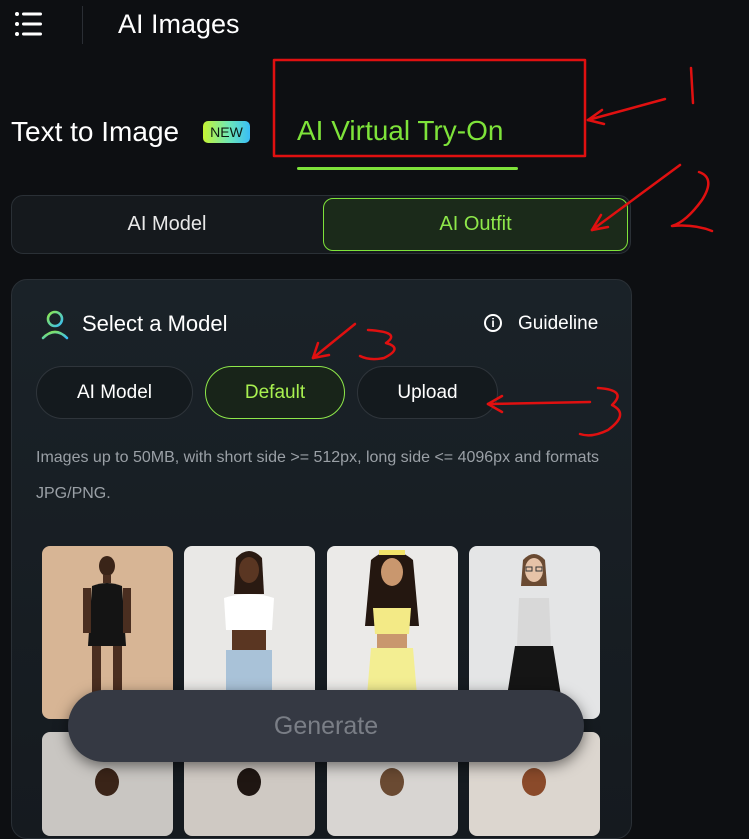 This screenshot has width=749, height=839. I want to click on active-tab-underline, so click(407, 168).